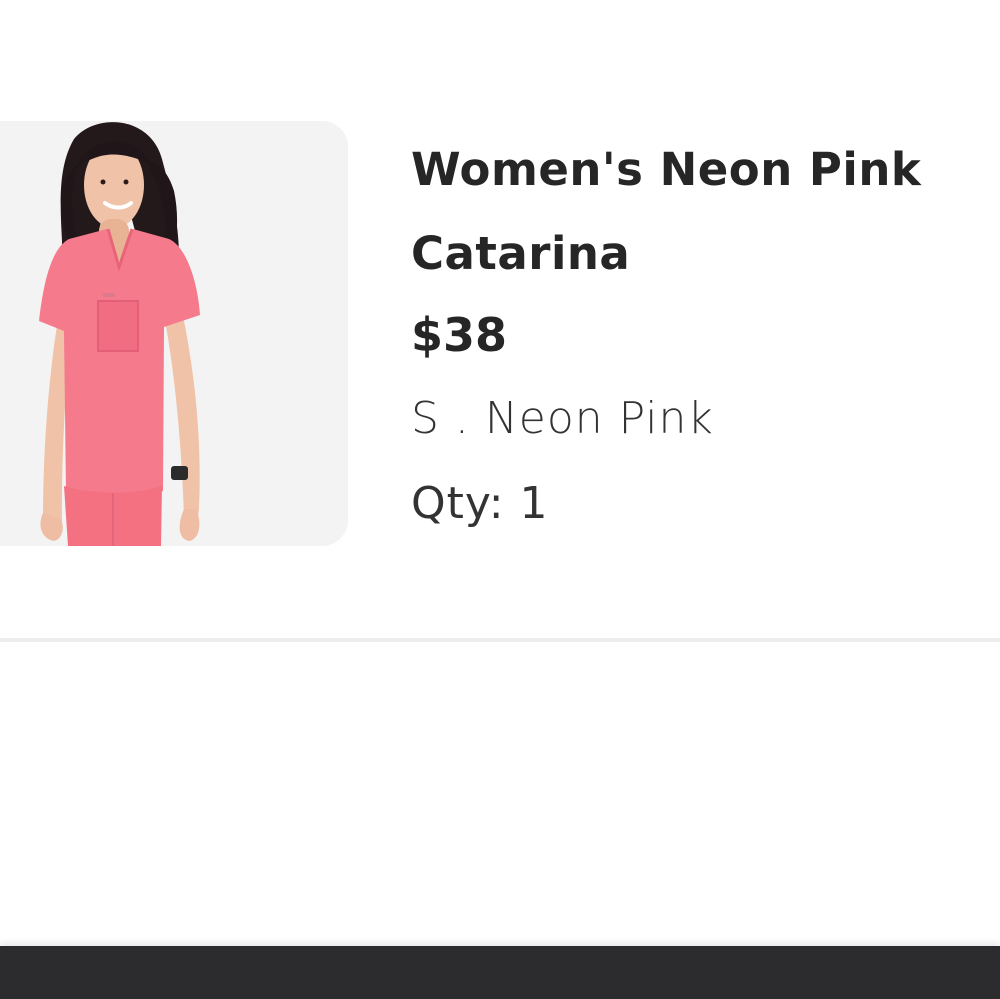  What do you see at coordinates (705, 504) in the screenshot?
I see `product-quantity: Qty: 1` at bounding box center [705, 504].